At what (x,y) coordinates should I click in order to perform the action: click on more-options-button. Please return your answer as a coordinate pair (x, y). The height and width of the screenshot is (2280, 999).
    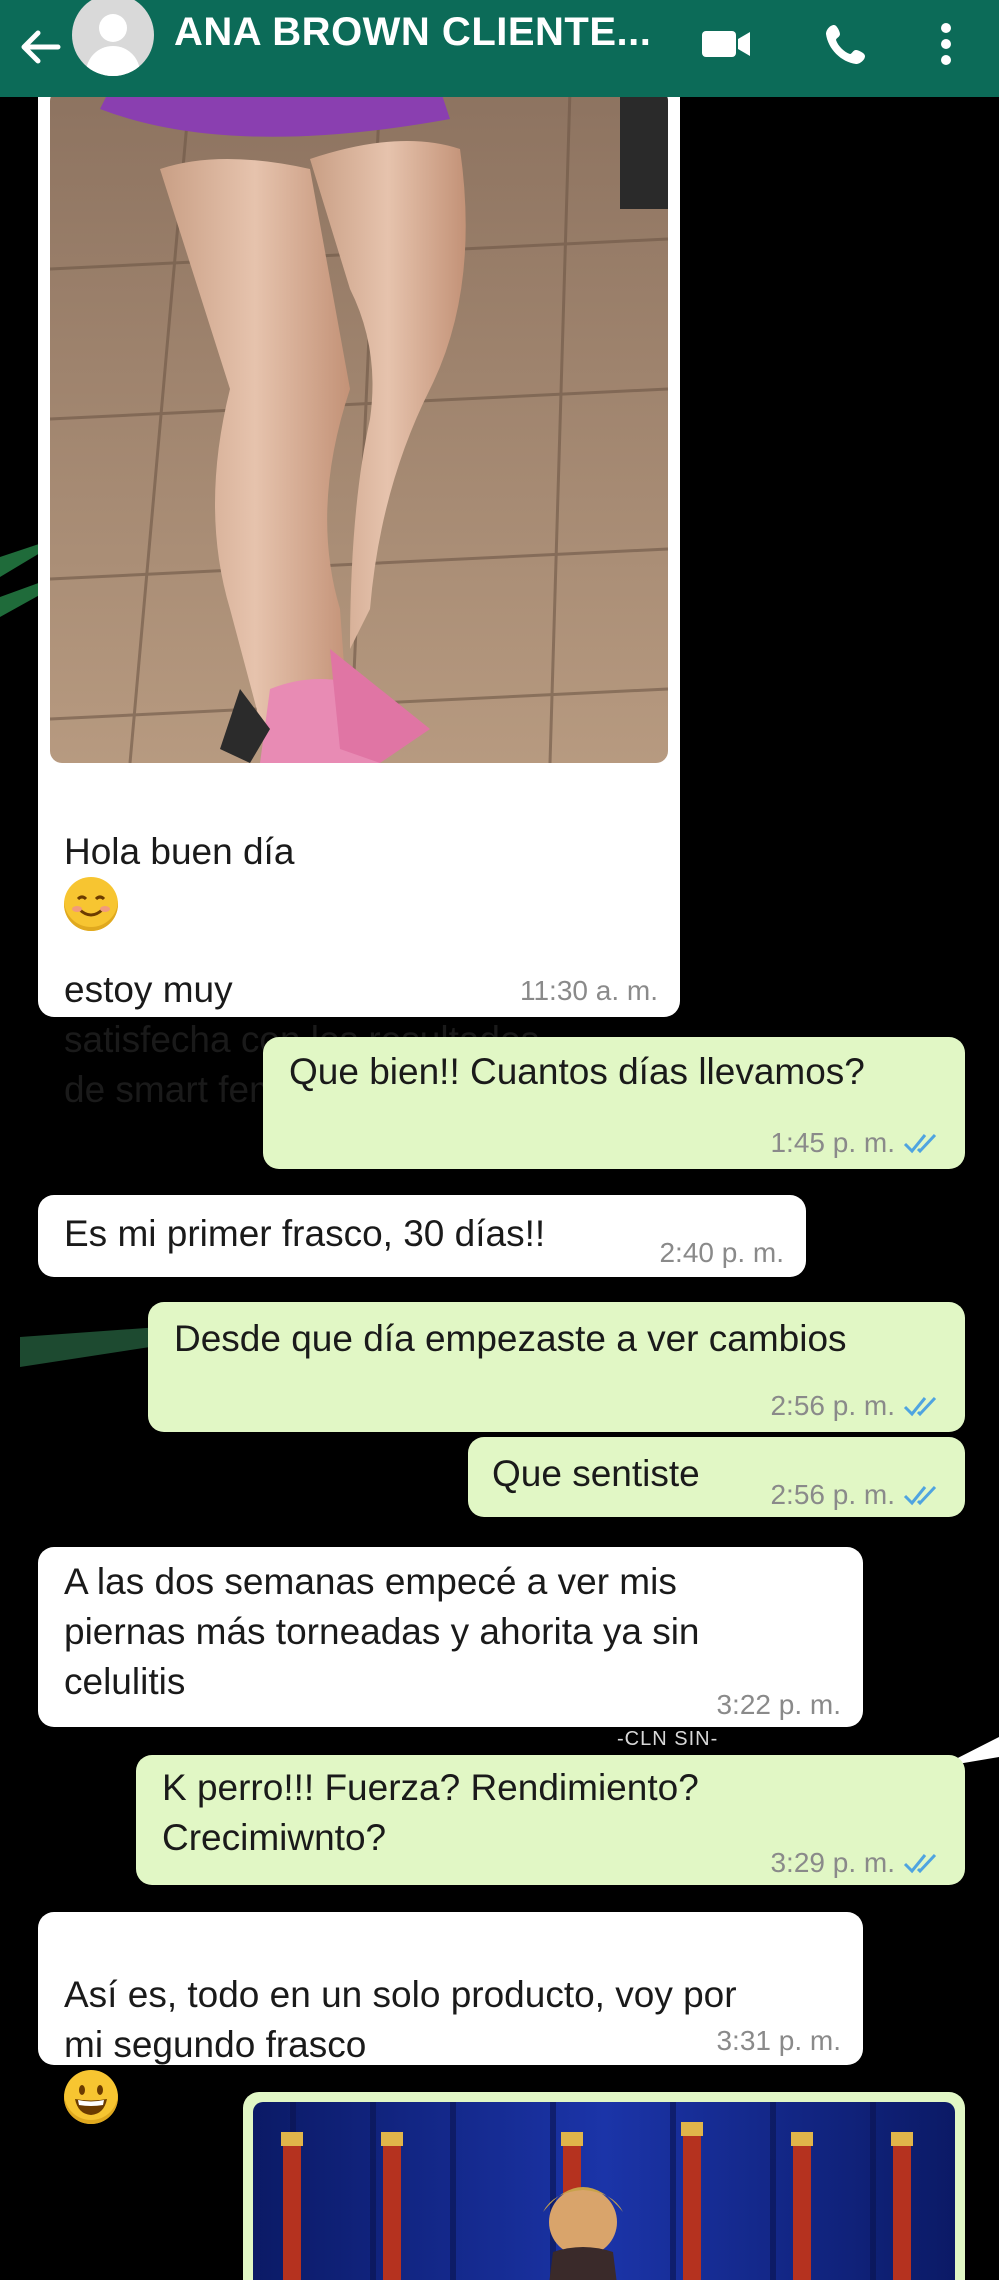
    Looking at the image, I should click on (946, 44).